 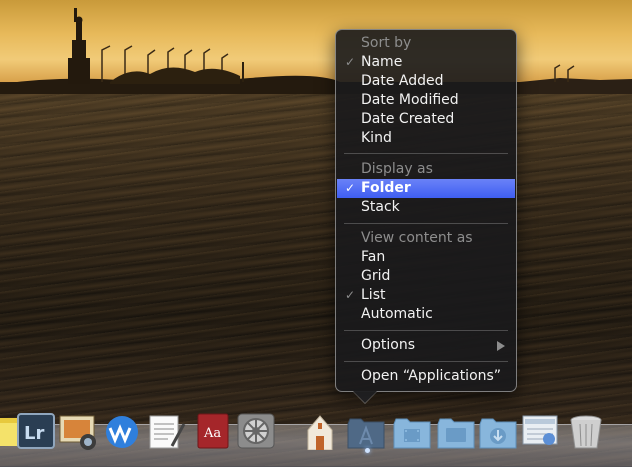 I want to click on menu-pointer, so click(x=365, y=397).